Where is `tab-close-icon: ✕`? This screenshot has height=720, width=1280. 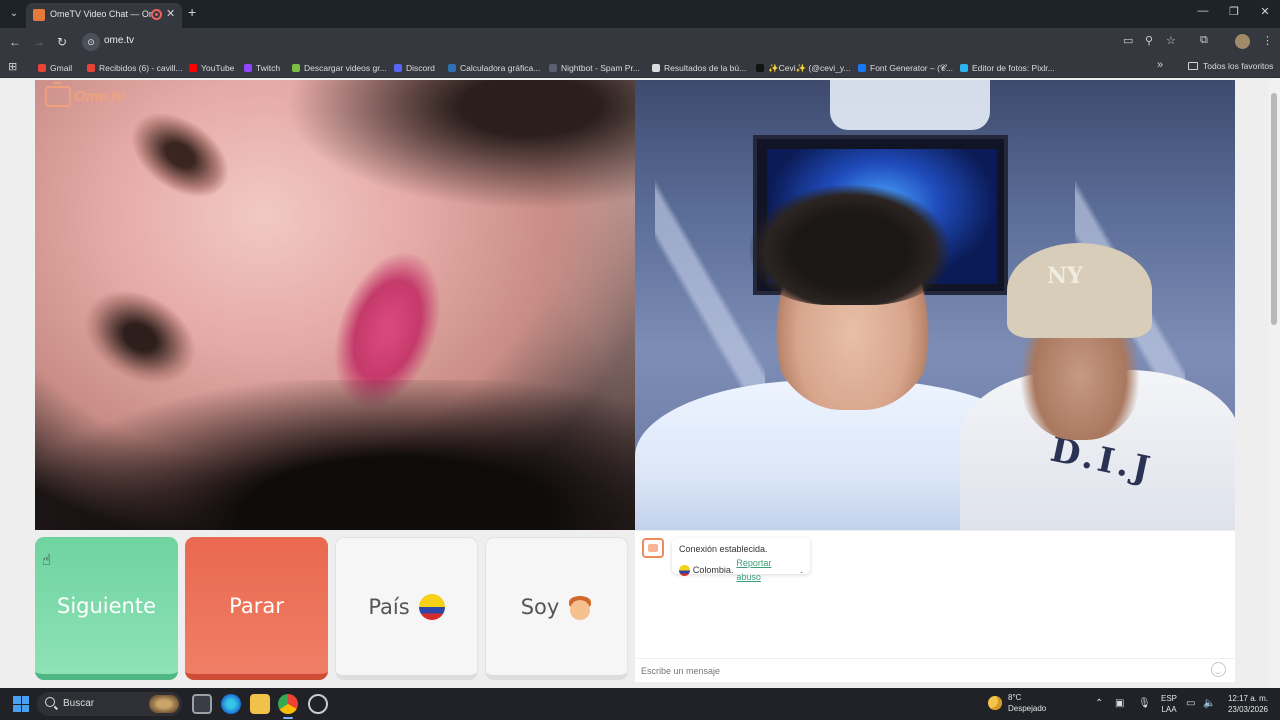 tab-close-icon: ✕ is located at coordinates (170, 13).